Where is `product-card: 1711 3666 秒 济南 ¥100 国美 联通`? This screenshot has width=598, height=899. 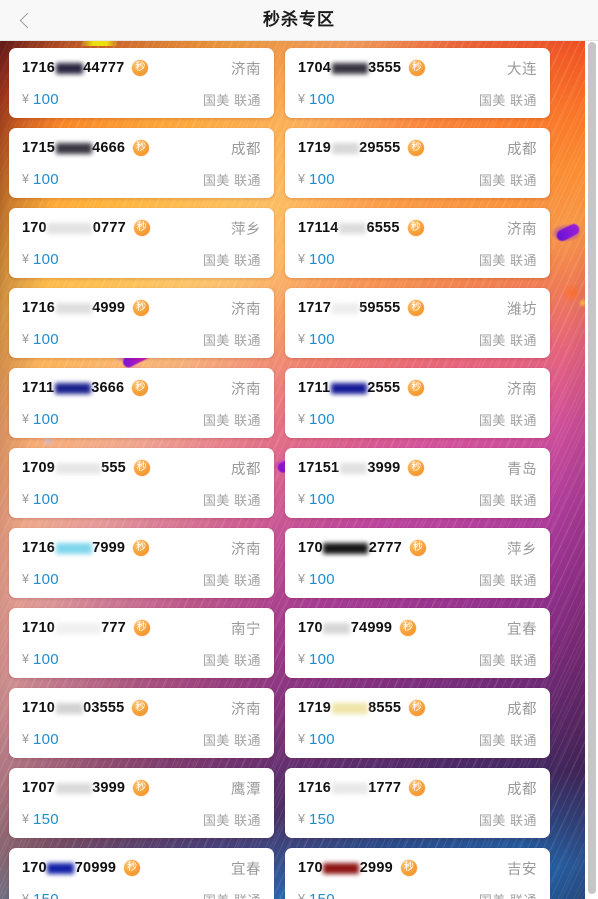 product-card: 1711 3666 秒 济南 ¥100 国美 联通 is located at coordinates (141, 403).